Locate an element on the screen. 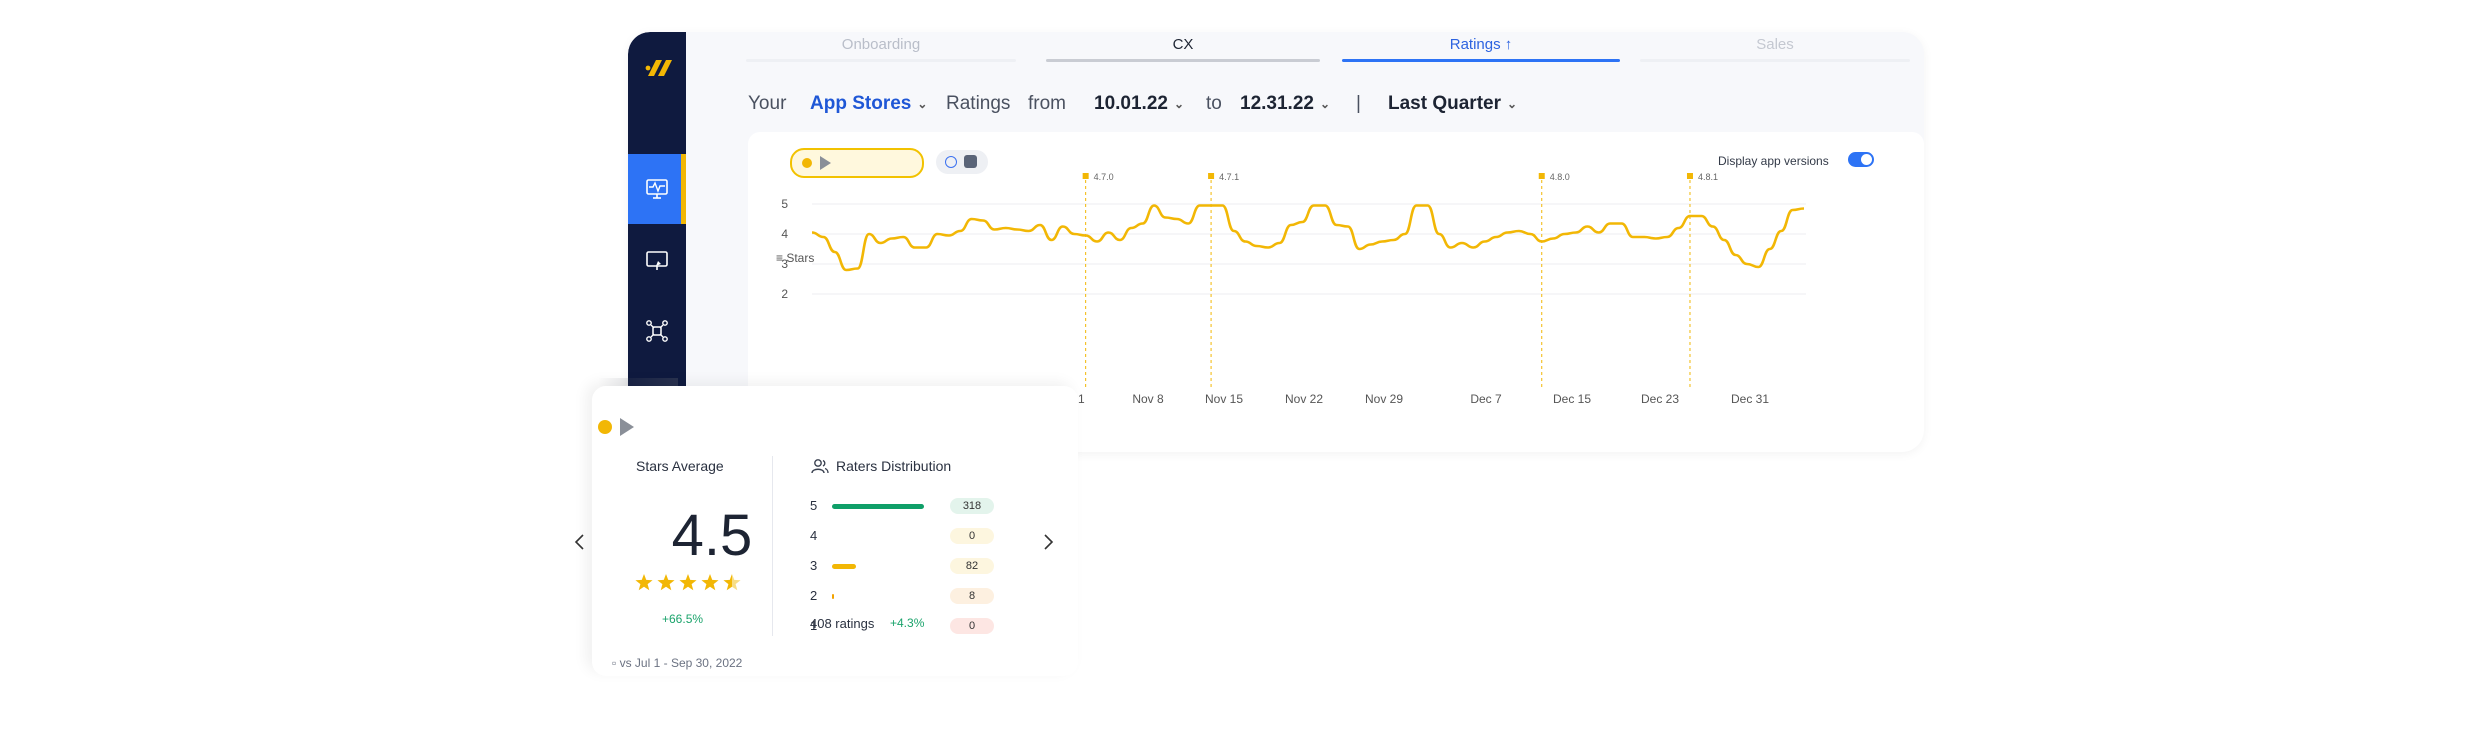 Image resolution: width=2480 pixels, height=734 pixels. distribution-row: 3 82 is located at coordinates (910, 567).